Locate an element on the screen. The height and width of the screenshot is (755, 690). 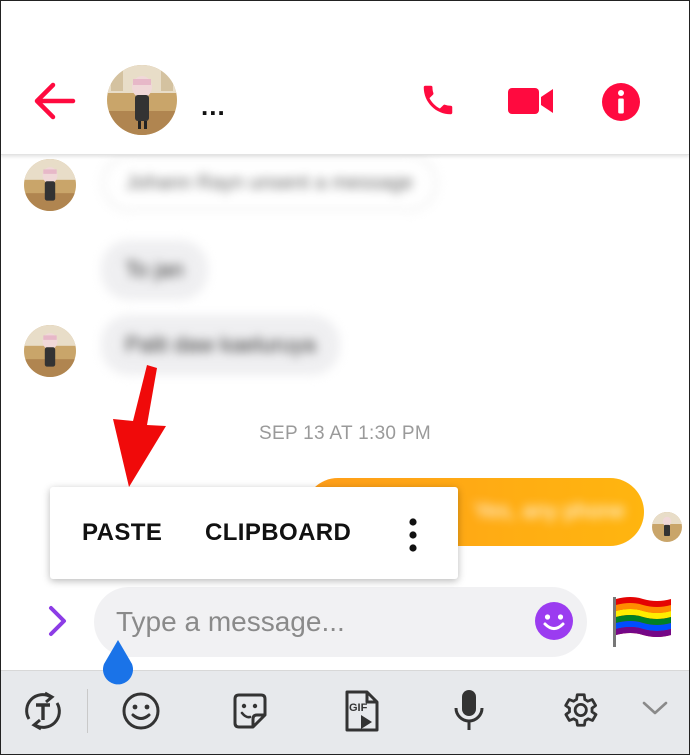
more-vertical-icon is located at coordinates (413, 535).